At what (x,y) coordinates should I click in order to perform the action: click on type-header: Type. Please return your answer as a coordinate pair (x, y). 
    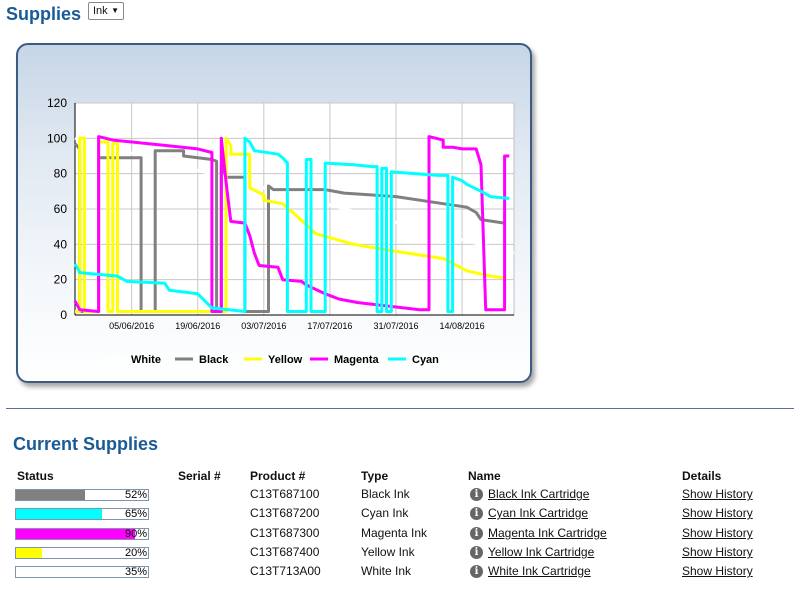
    Looking at the image, I should click on (375, 476).